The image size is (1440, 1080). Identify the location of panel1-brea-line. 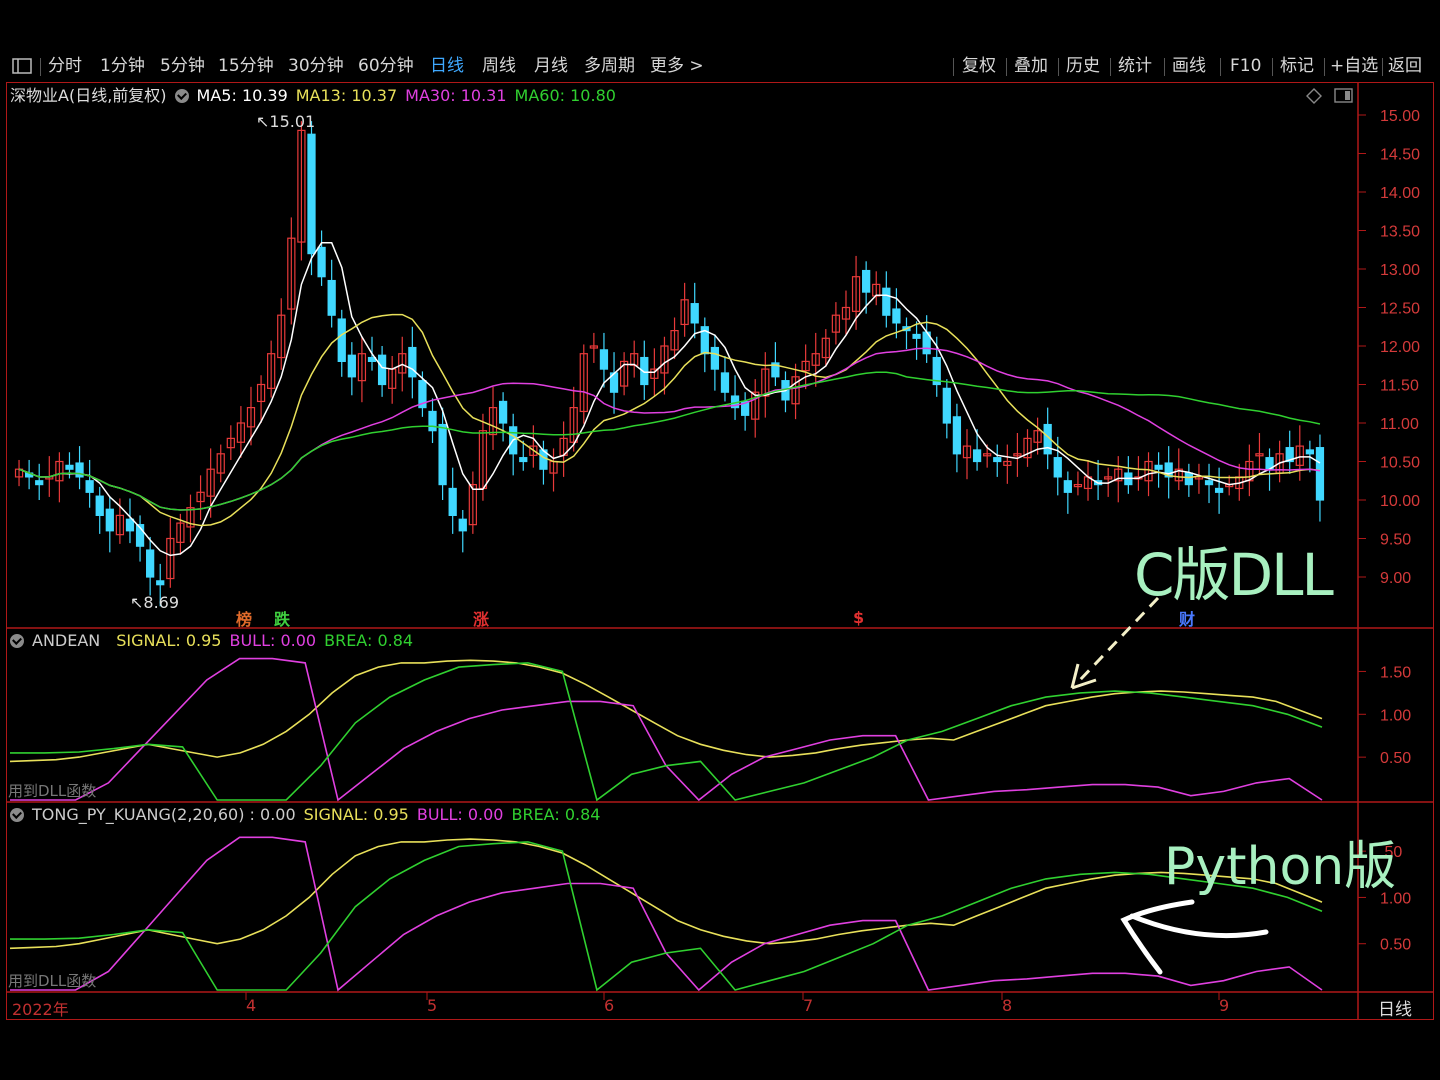
(666, 732).